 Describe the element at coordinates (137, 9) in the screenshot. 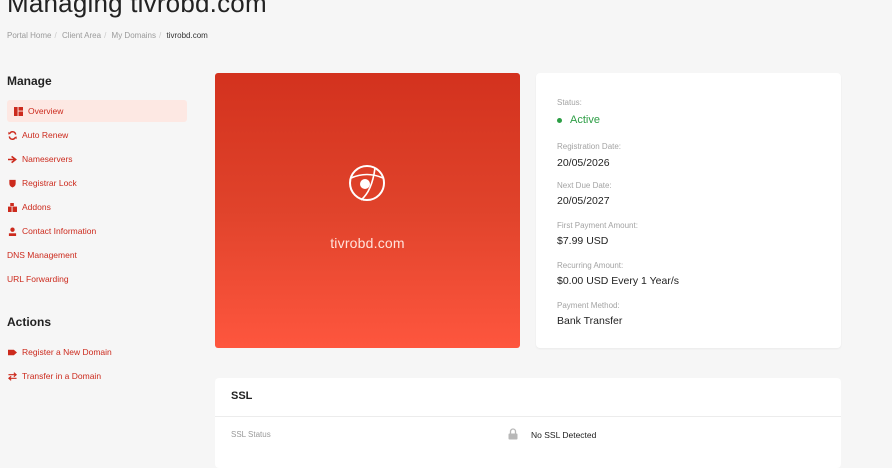

I see `page-title: Managing tivrobd.com` at that location.